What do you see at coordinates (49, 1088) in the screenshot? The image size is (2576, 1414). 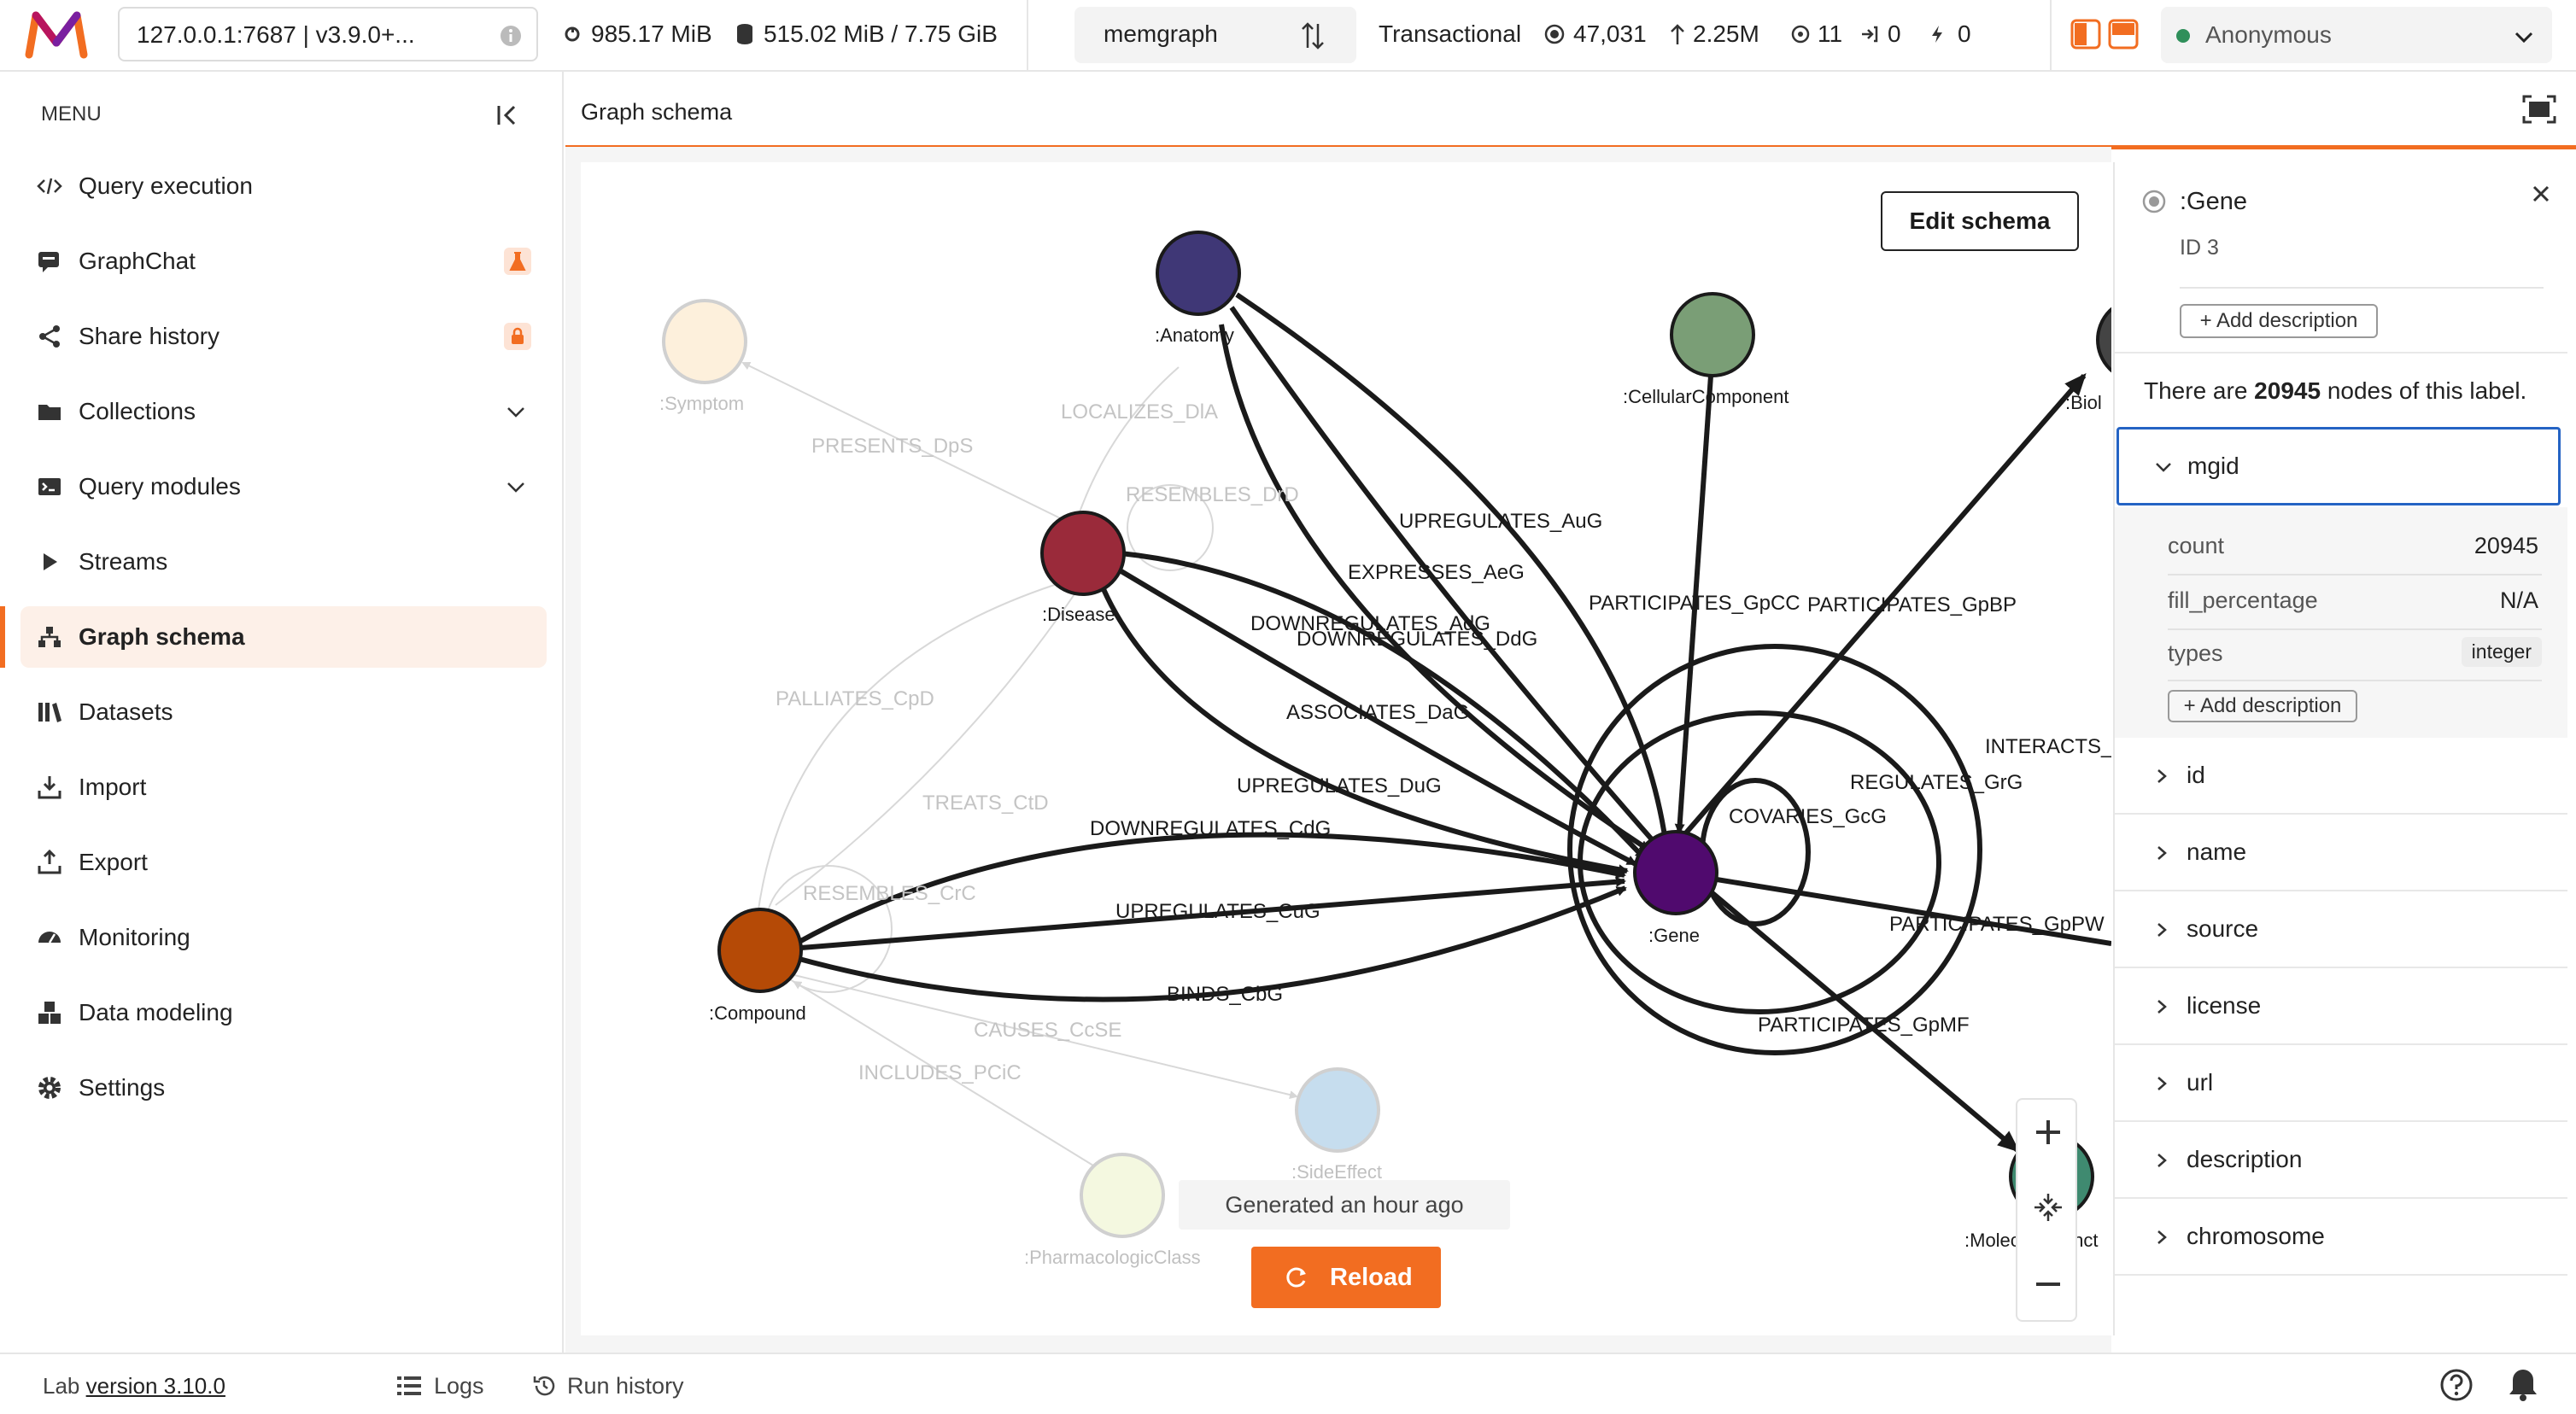 I see `gear-icon` at bounding box center [49, 1088].